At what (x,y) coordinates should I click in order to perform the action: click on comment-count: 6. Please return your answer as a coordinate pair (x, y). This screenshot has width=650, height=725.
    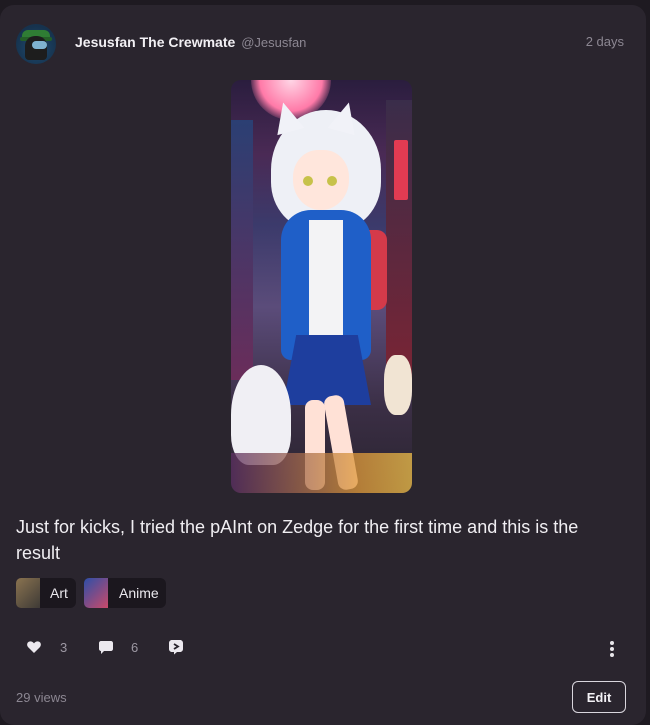
    Looking at the image, I should click on (135, 647).